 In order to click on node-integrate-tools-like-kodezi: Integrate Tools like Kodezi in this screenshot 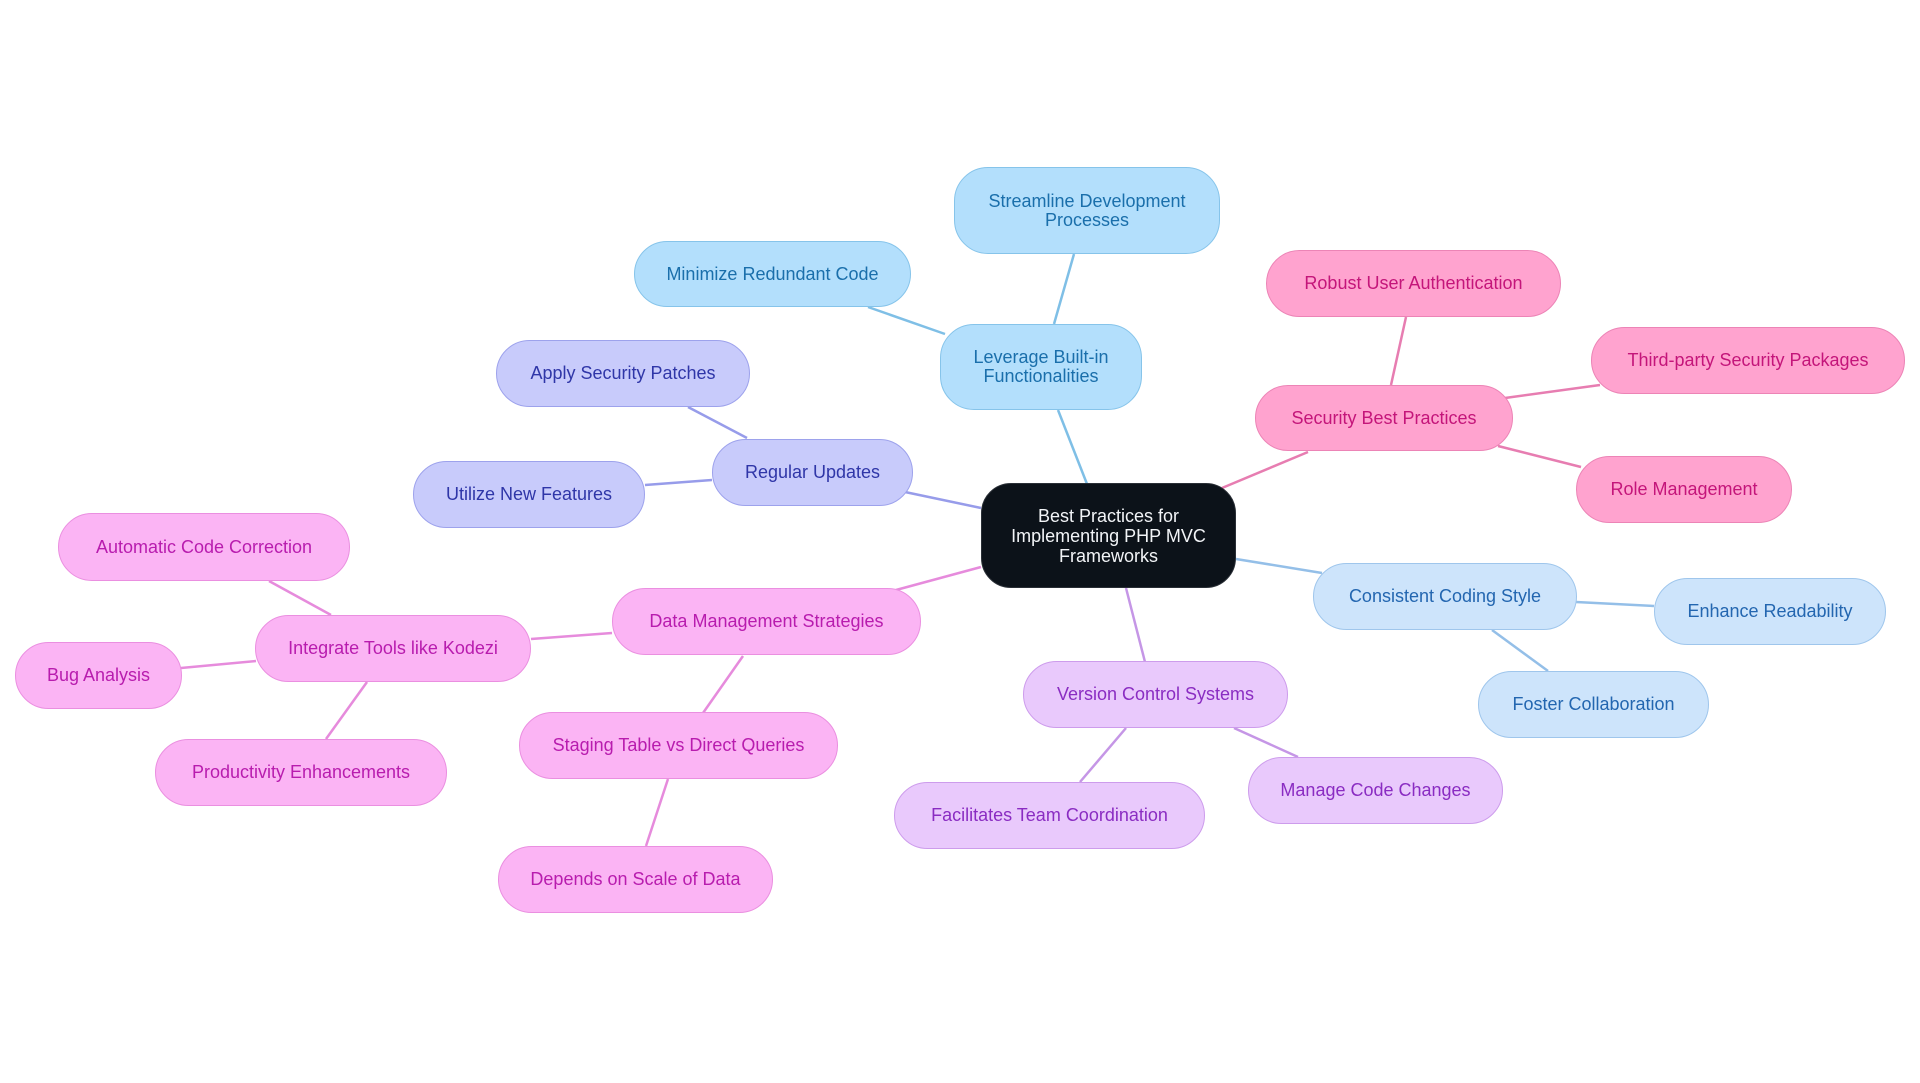, I will do `click(393, 648)`.